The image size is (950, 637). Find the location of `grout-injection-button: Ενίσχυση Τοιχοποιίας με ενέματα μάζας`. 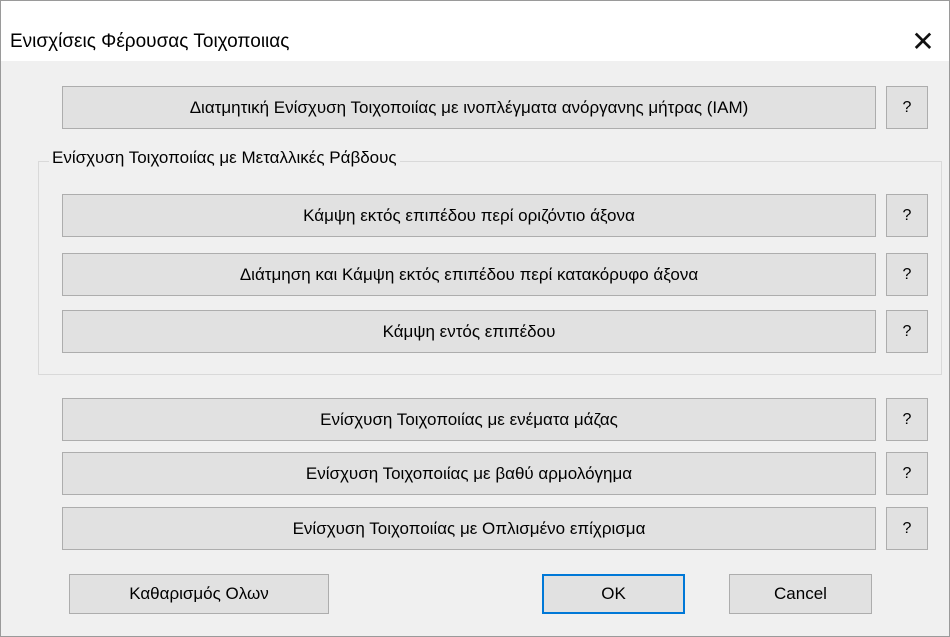

grout-injection-button: Ενίσχυση Τοιχοποιίας με ενέματα μάζας is located at coordinates (469, 419).